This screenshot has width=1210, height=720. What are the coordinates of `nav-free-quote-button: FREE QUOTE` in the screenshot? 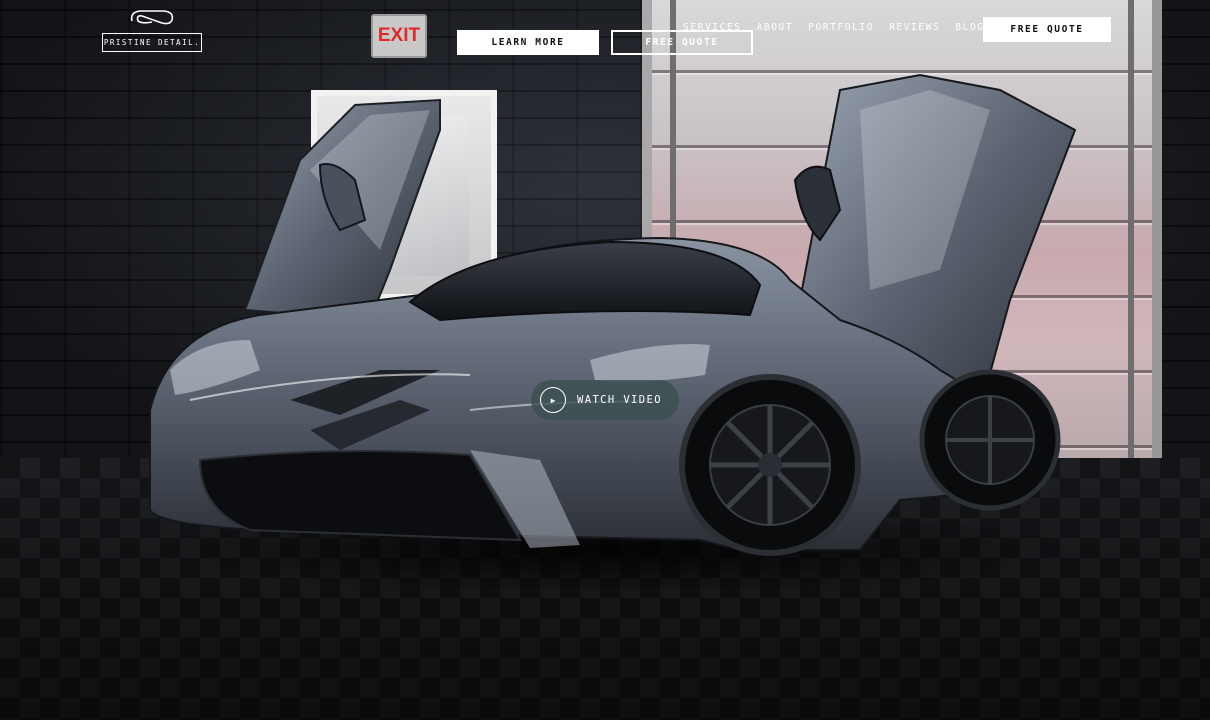 It's located at (1047, 29).